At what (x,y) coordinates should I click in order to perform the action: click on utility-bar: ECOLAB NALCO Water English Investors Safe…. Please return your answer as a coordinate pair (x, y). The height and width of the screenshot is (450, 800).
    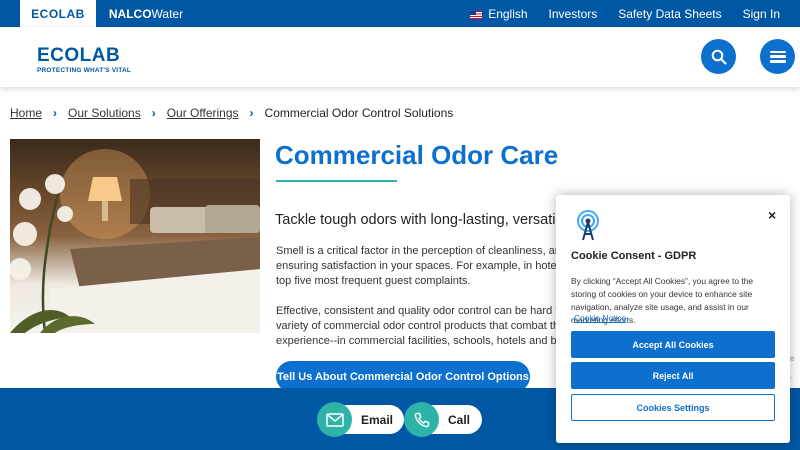
    Looking at the image, I should click on (400, 13).